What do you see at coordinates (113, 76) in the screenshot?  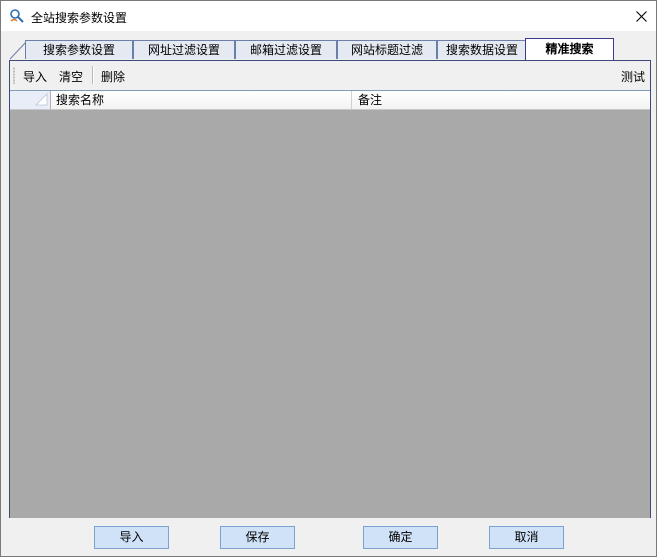 I see `toolbar-delete-button: 删除` at bounding box center [113, 76].